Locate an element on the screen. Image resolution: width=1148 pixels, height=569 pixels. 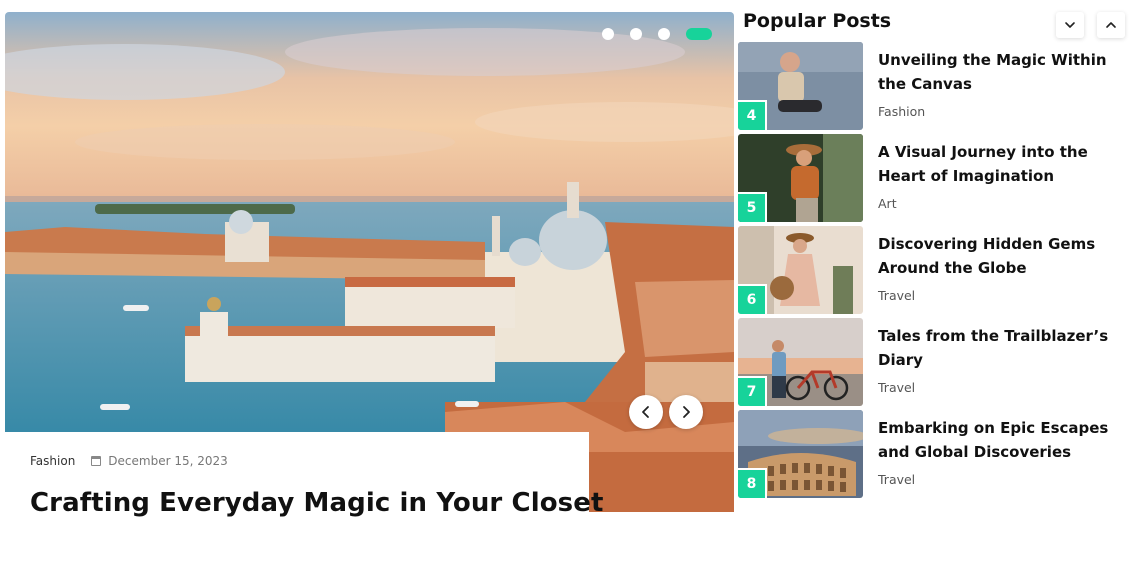
post-thumbnail: 6 is located at coordinates (800, 270).